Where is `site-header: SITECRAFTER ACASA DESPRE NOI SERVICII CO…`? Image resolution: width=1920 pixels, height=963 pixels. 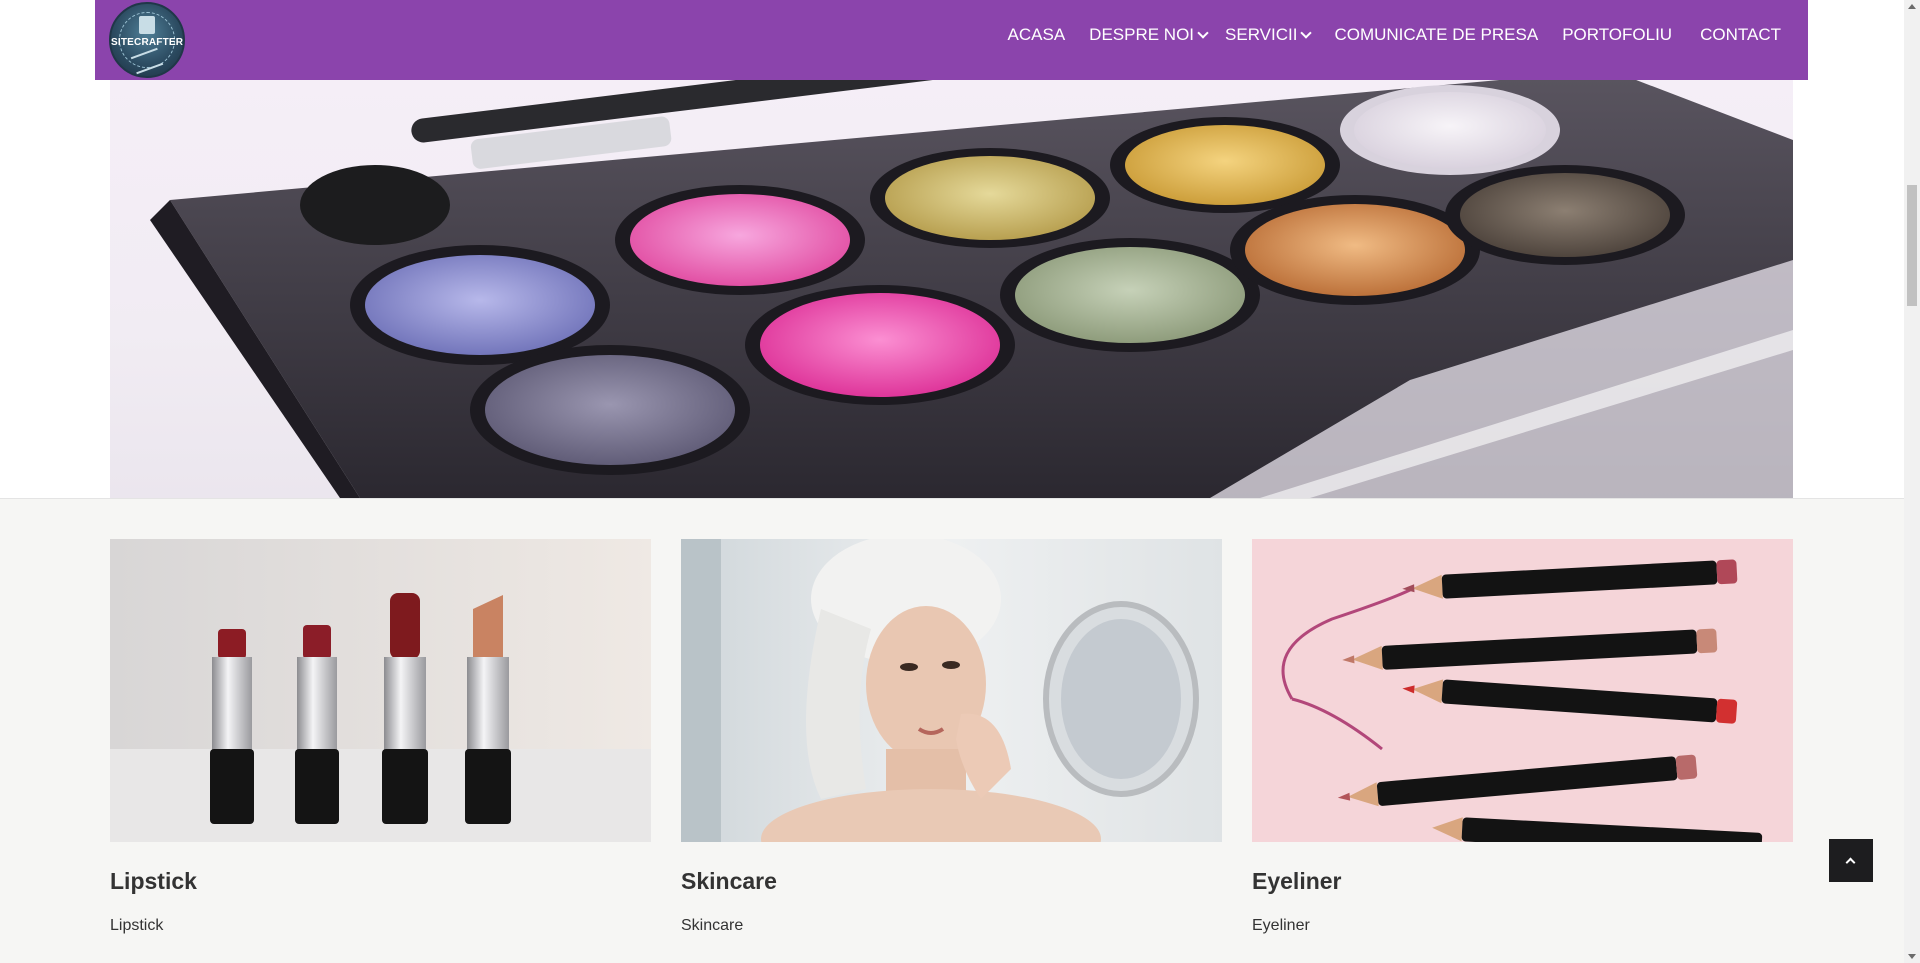
site-header: SITECRAFTER ACASA DESPRE NOI SERVICII CO… is located at coordinates (951, 40).